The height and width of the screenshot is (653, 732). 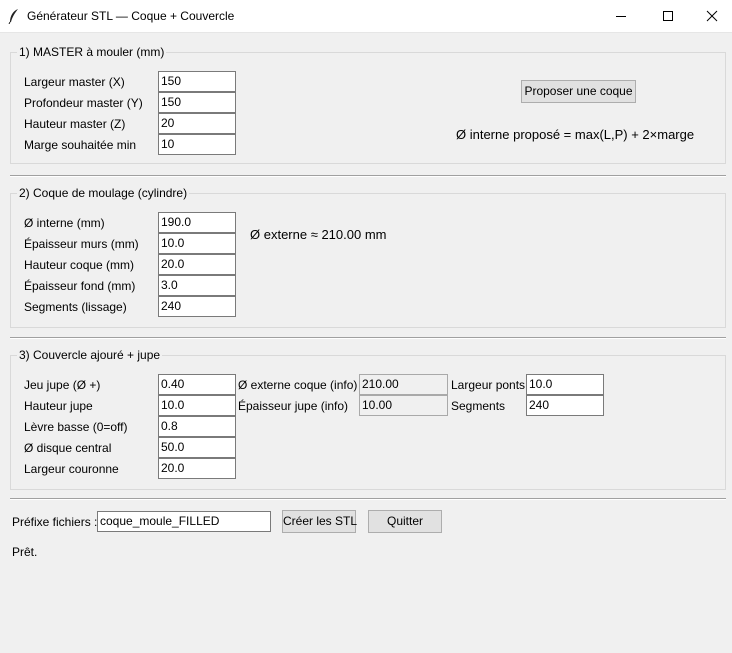 What do you see at coordinates (83, 103) in the screenshot?
I see `master-depth-label: Profondeur master (Y)` at bounding box center [83, 103].